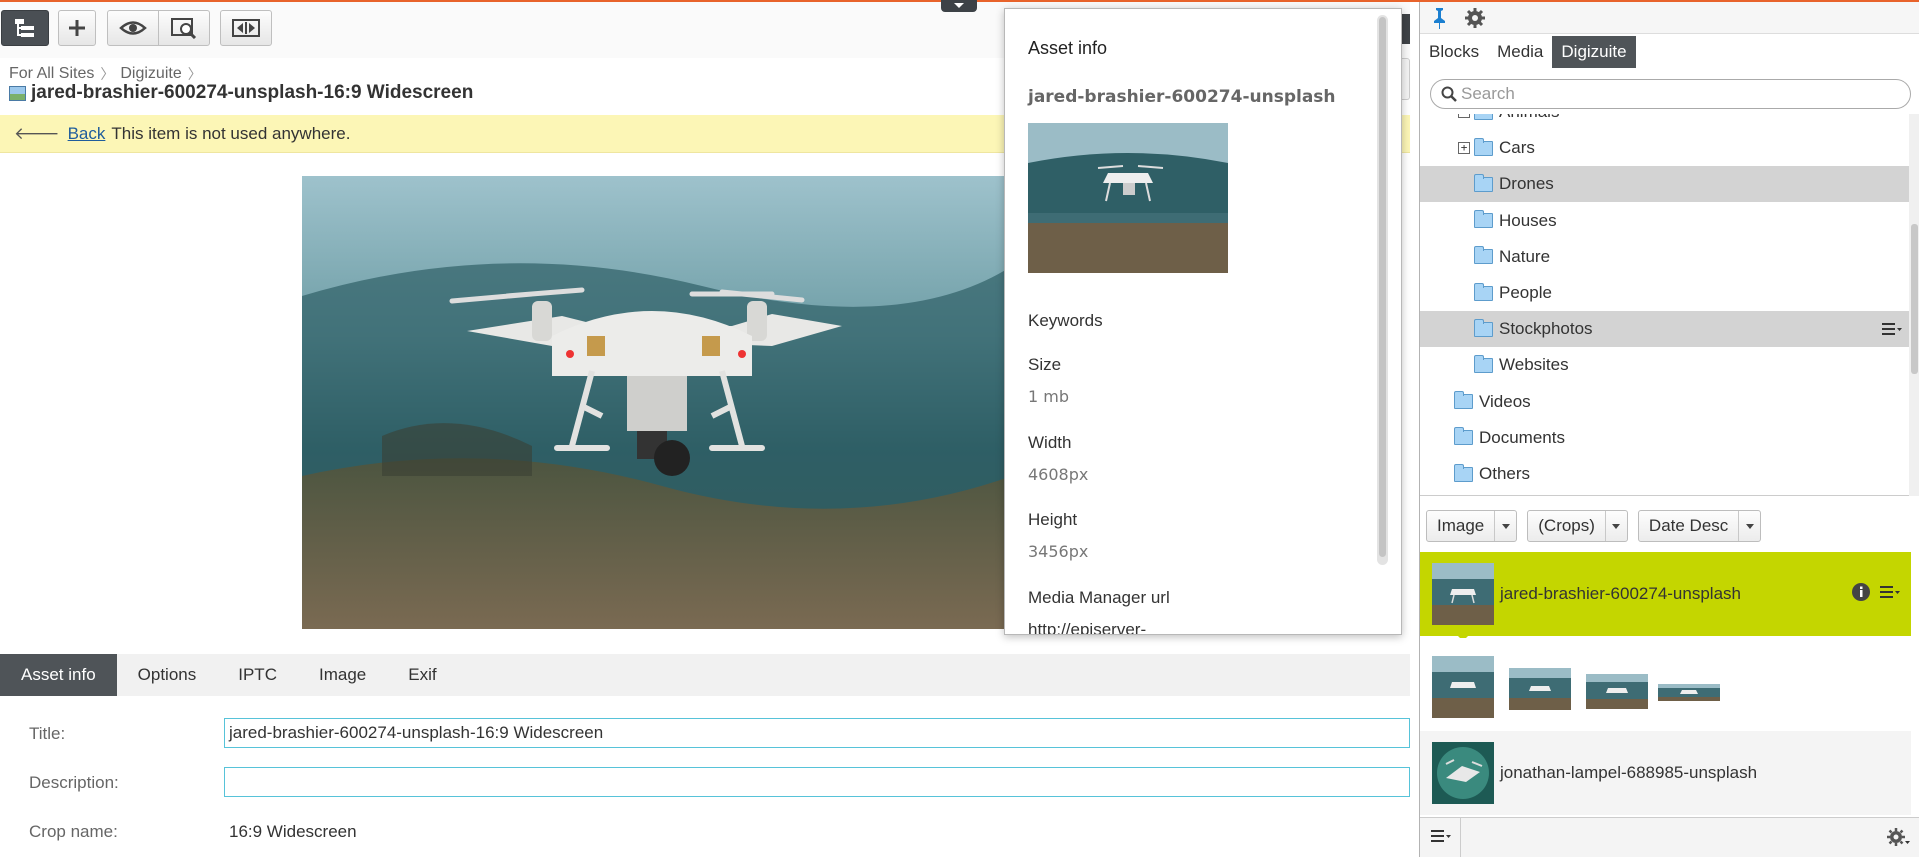 The width and height of the screenshot is (1919, 857). What do you see at coordinates (1861, 592) in the screenshot?
I see `info-icon` at bounding box center [1861, 592].